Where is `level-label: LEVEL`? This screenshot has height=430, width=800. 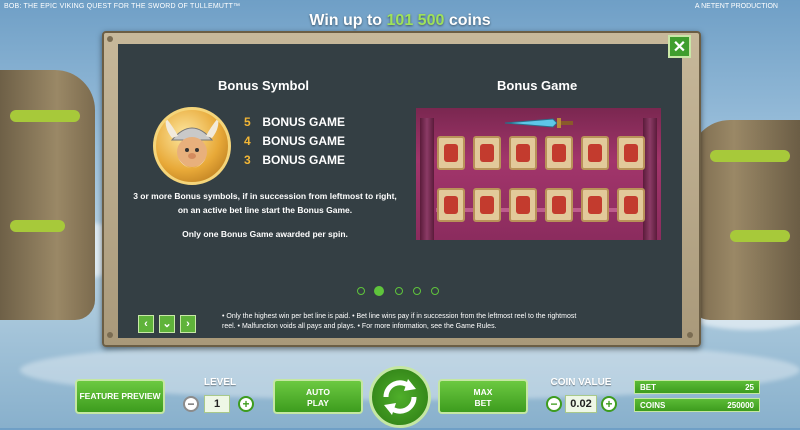 level-label: LEVEL is located at coordinates (220, 382).